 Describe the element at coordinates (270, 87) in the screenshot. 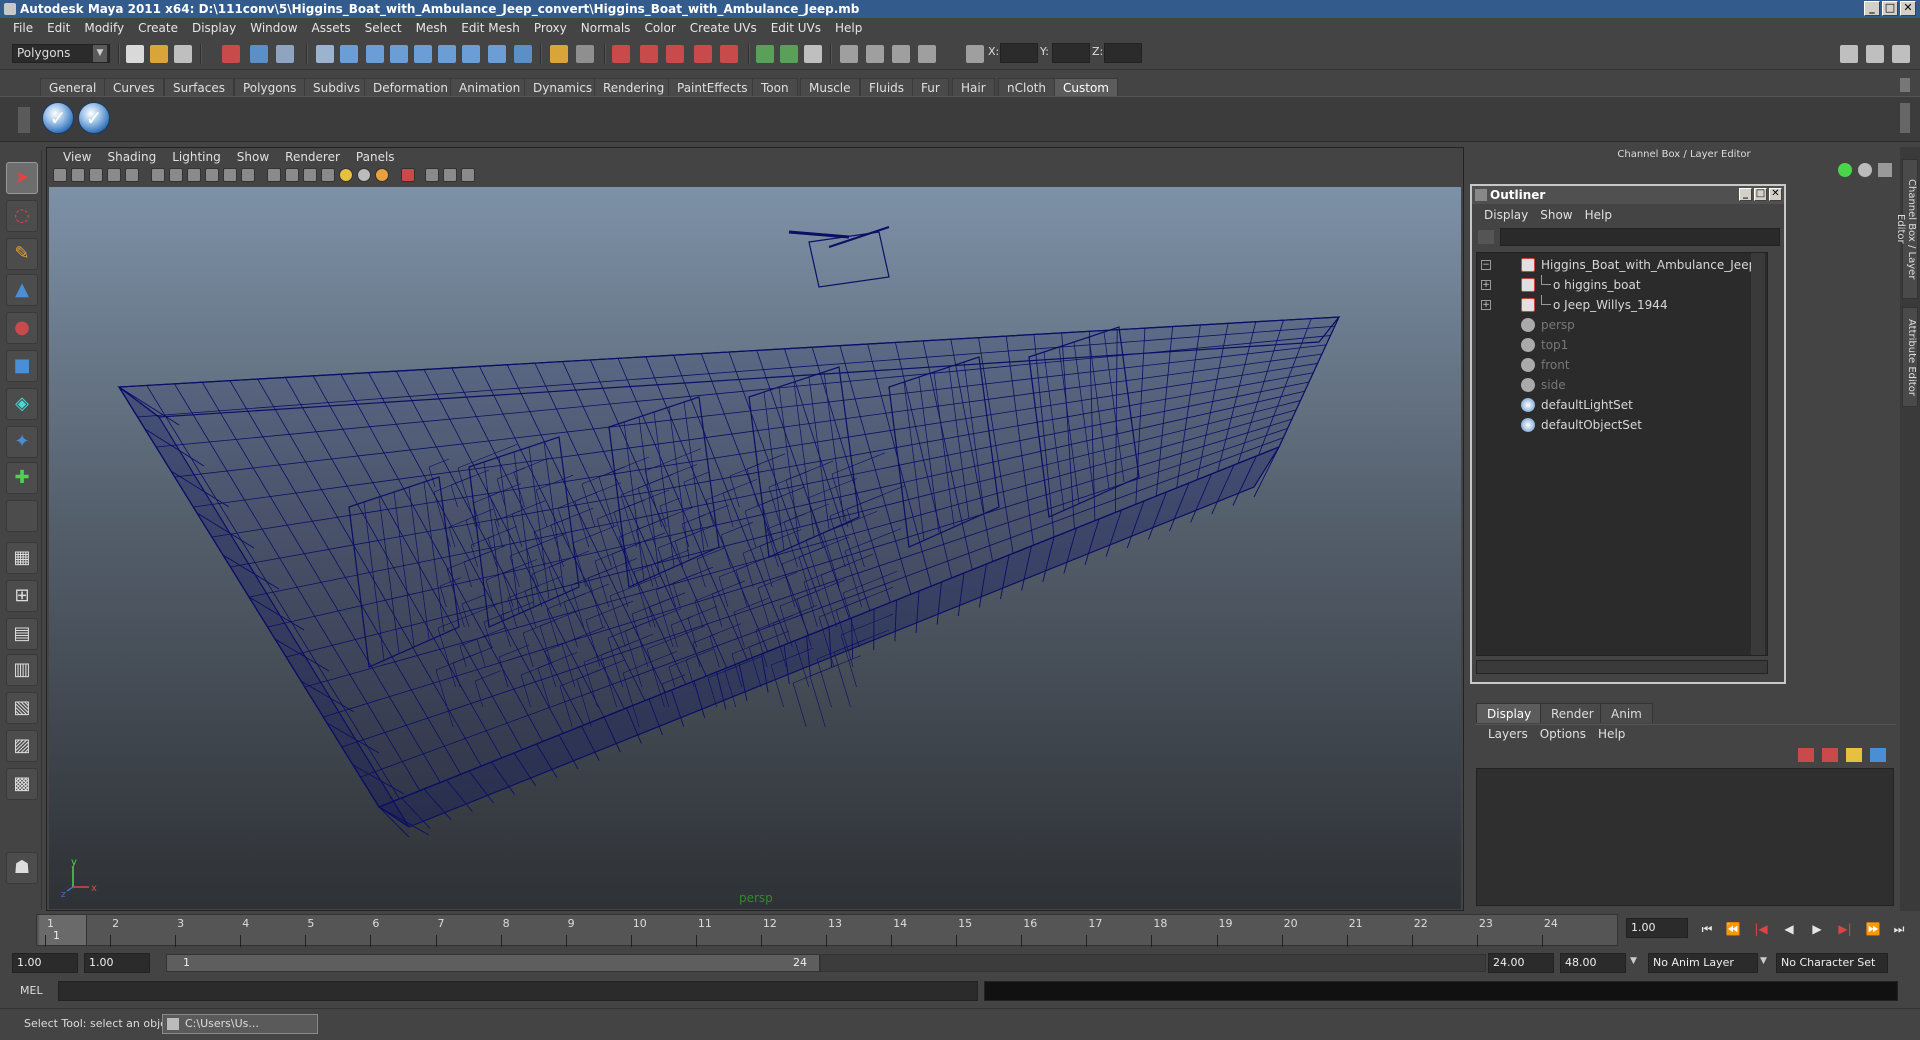

I see `shelf-tab-polygons: Polygons` at that location.